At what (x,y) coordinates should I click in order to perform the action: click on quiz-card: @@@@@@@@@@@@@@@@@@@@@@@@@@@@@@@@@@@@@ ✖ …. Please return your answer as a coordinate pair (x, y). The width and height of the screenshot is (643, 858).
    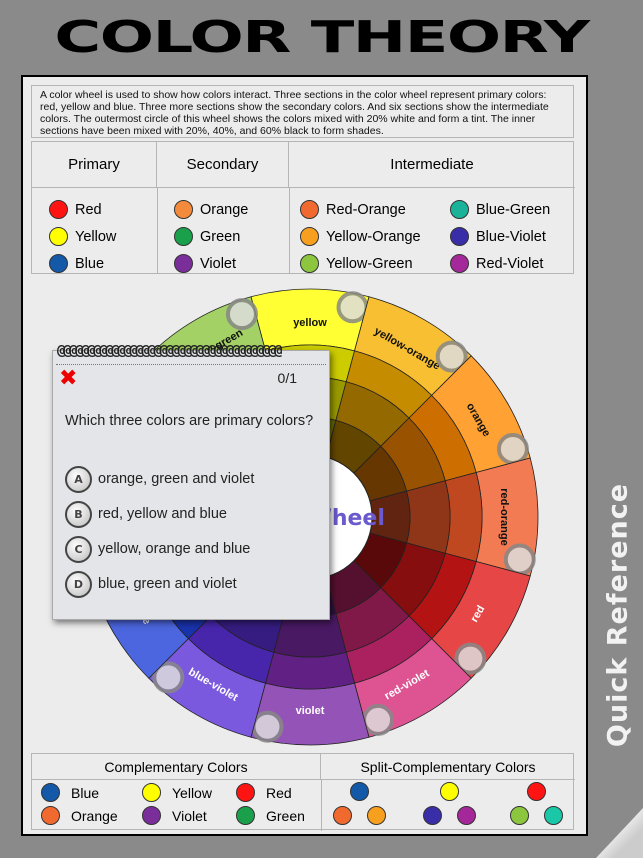
    Looking at the image, I should click on (191, 481).